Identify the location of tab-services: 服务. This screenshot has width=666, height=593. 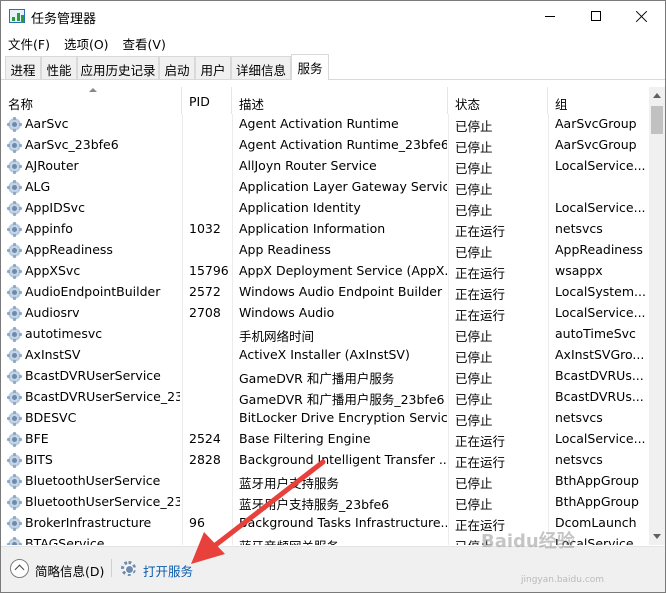
(310, 67).